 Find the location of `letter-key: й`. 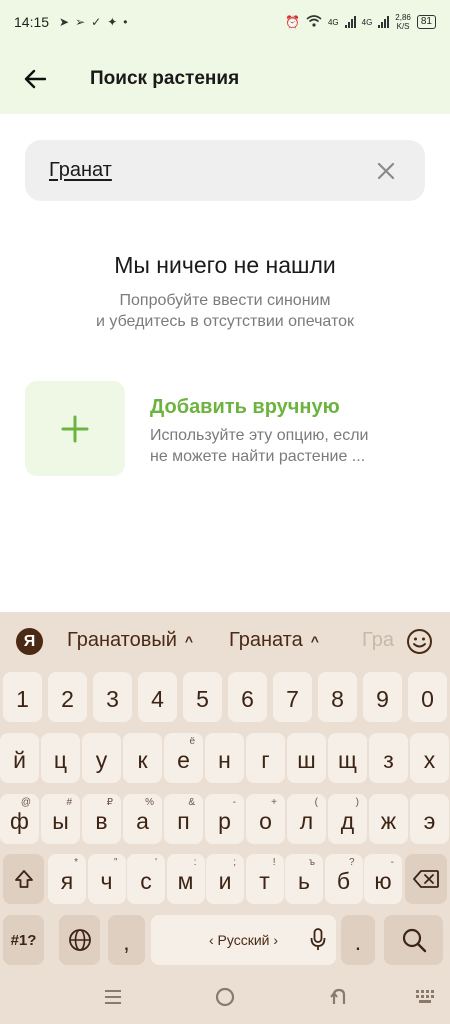

letter-key: й is located at coordinates (19, 758).